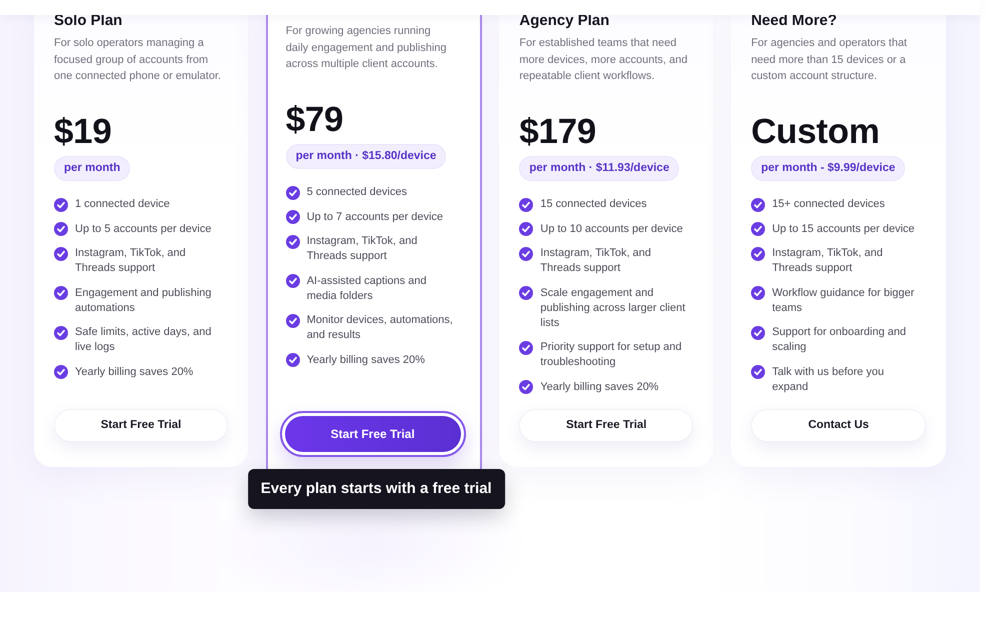 The image size is (986, 624). I want to click on billing-badge: per month - $9.99/device, so click(828, 168).